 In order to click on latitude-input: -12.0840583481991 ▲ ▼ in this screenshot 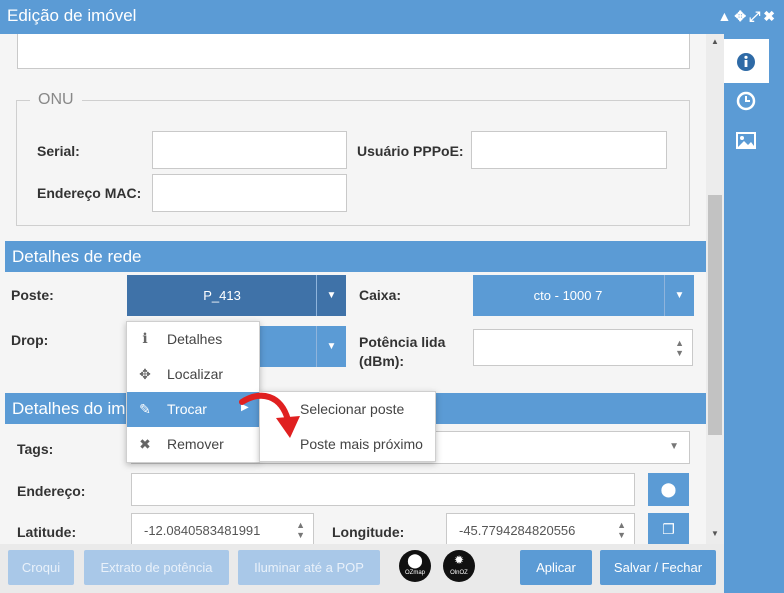, I will do `click(222, 528)`.